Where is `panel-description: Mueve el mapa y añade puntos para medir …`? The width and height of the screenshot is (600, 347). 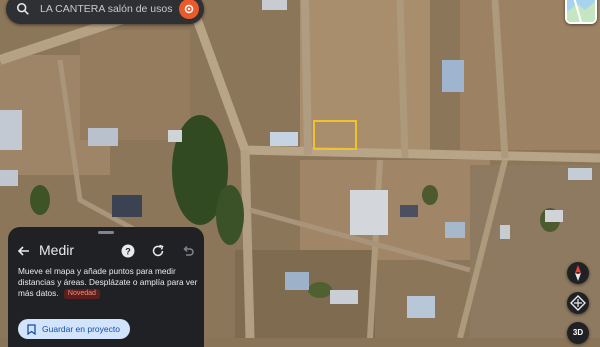
panel-description: Mueve el mapa y añade puntos para medir … is located at coordinates (109, 282).